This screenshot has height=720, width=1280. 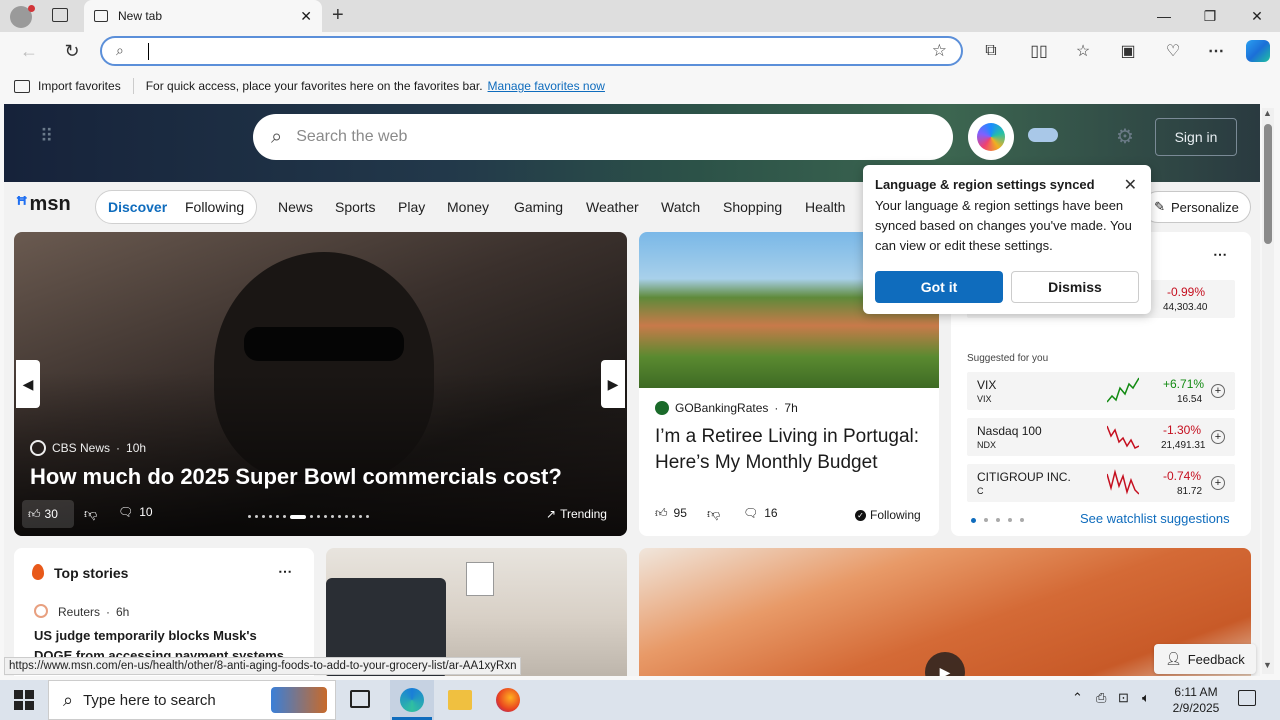 I want to click on play-video-icon: ▶, so click(x=945, y=664).